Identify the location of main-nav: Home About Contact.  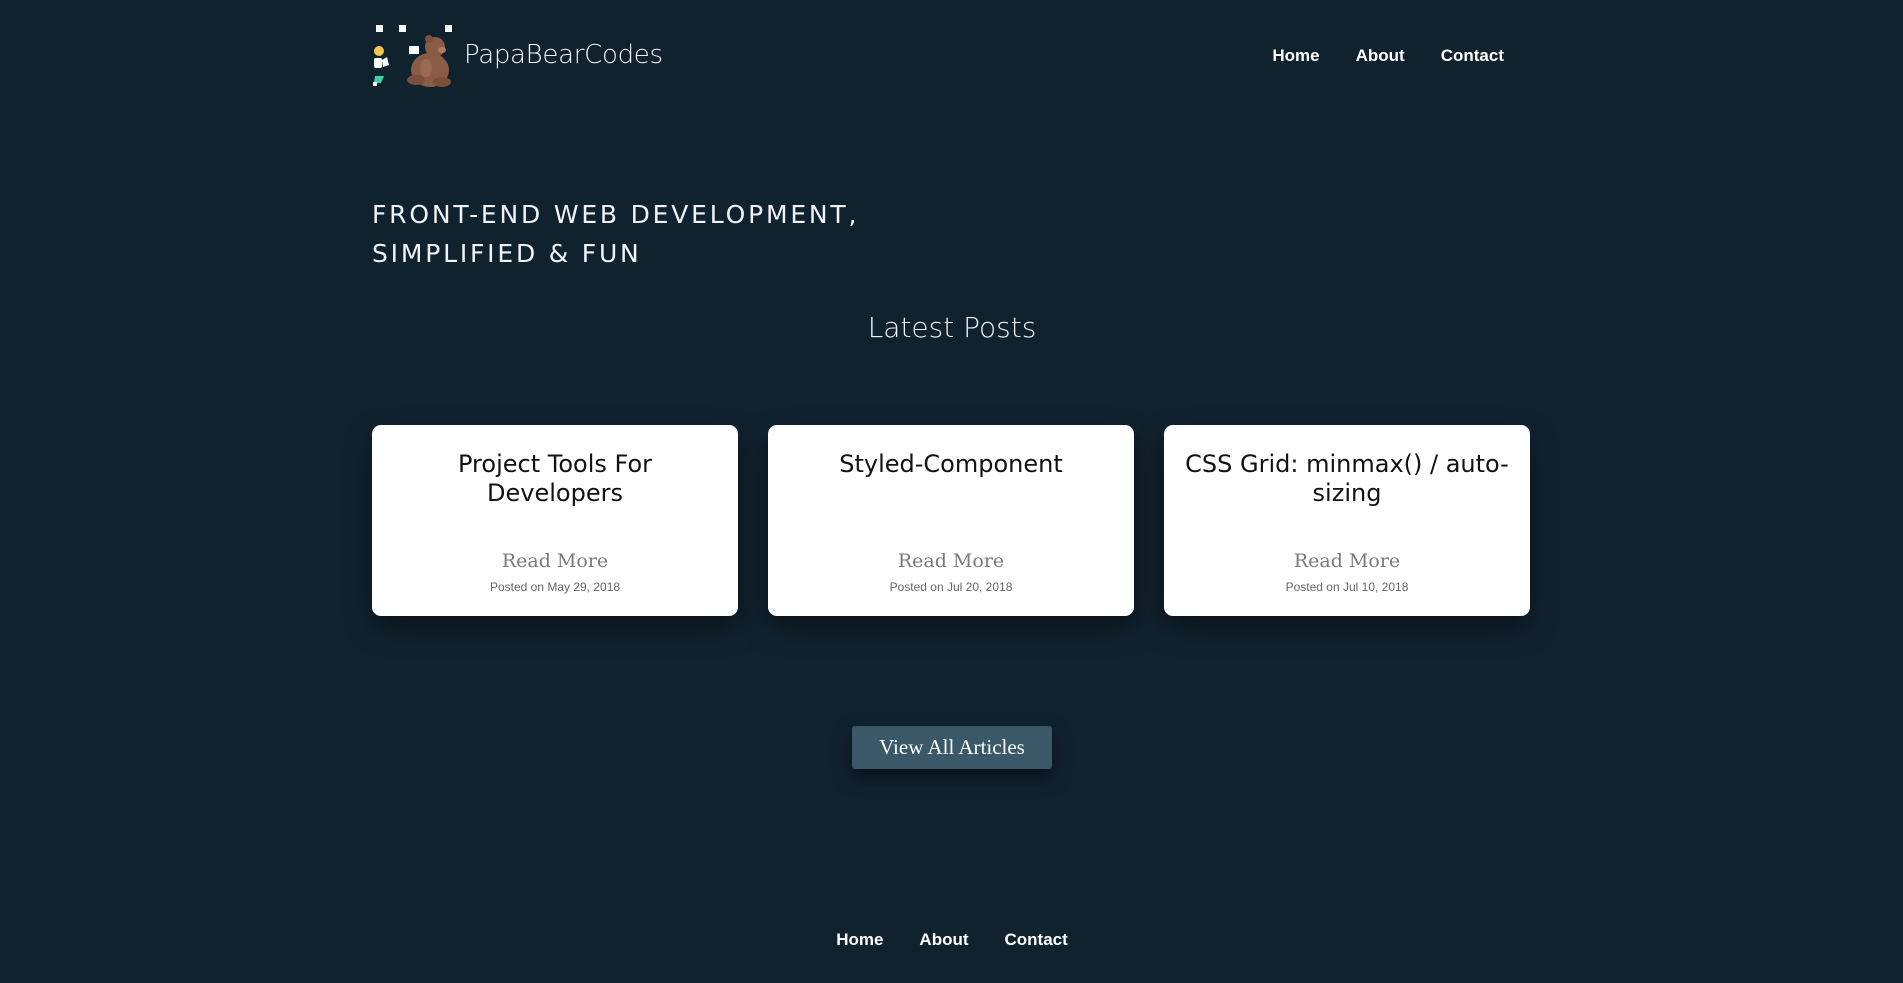
(1388, 56).